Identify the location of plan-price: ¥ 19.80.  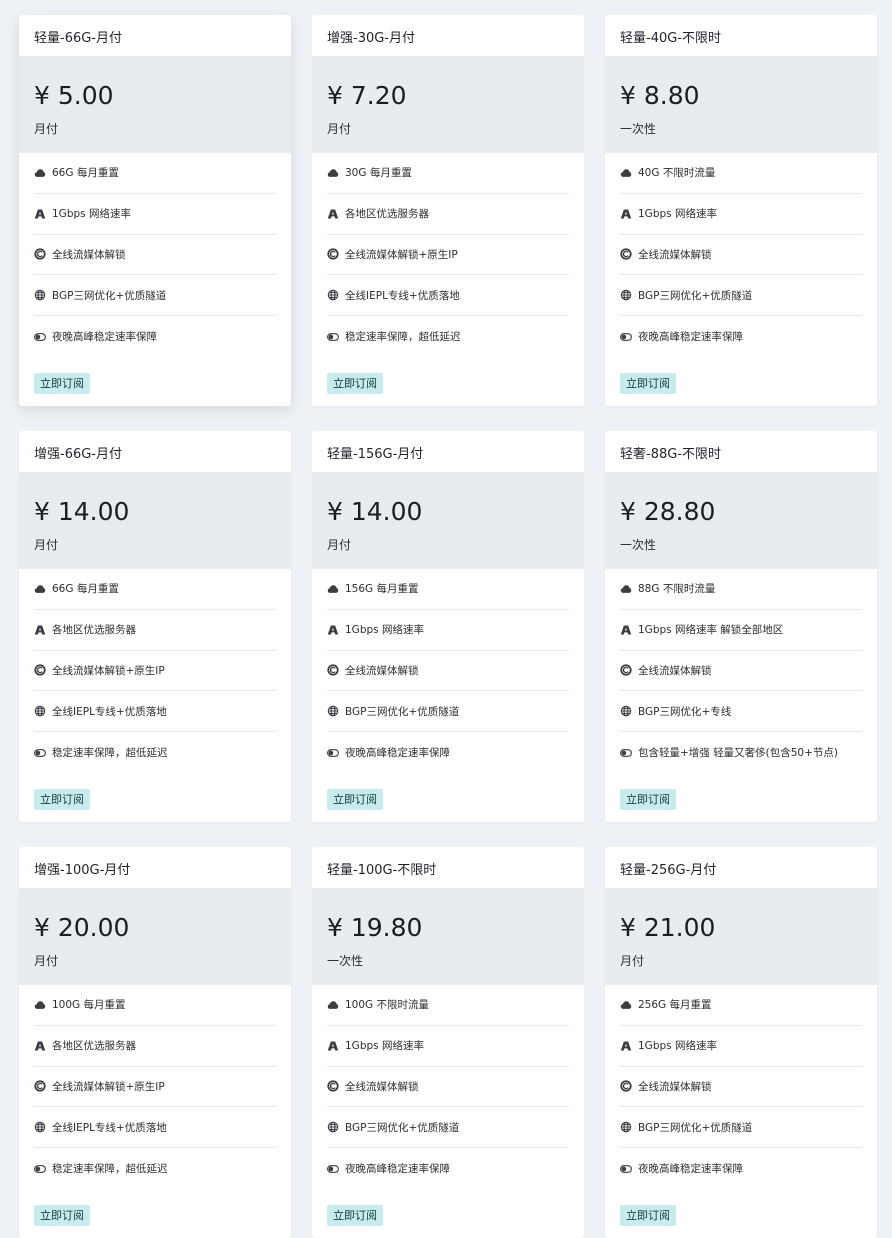
(375, 927).